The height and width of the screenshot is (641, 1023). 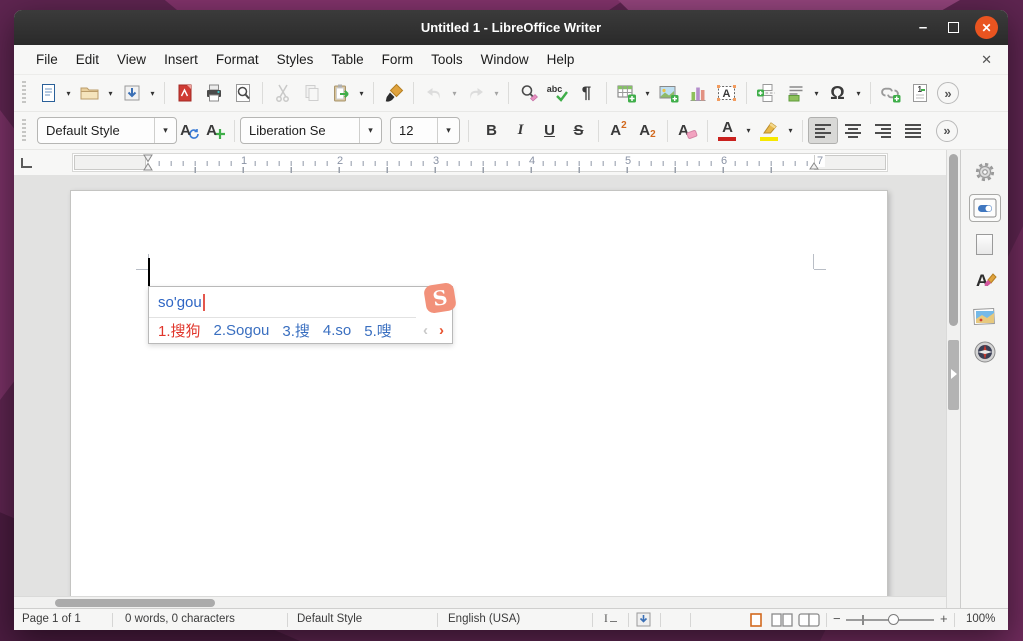 I want to click on horizontal-scrollbar, so click(x=480, y=602).